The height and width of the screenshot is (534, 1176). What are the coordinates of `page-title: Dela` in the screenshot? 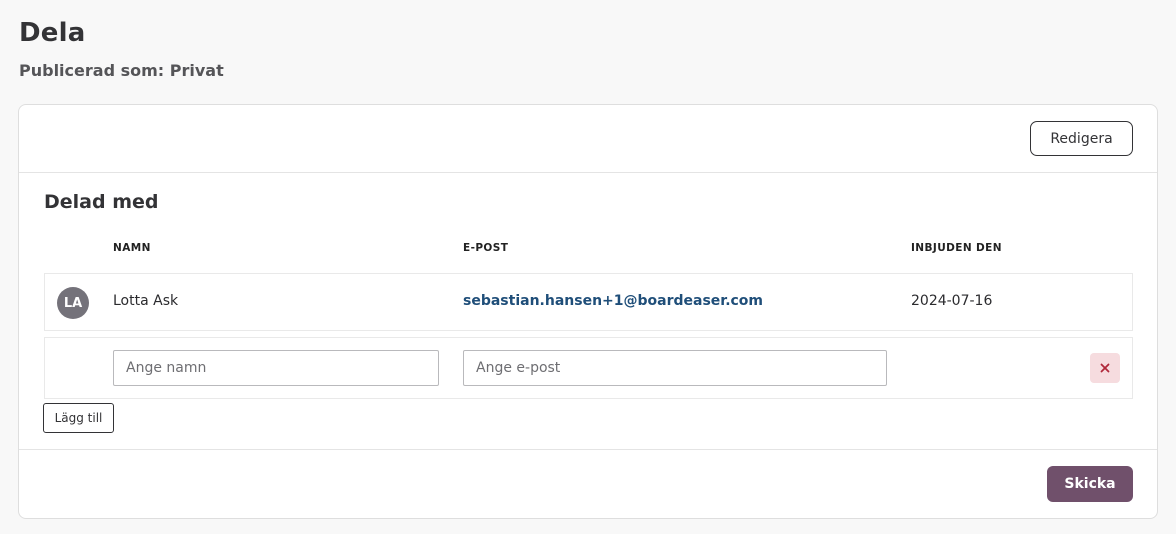 It's located at (52, 33).